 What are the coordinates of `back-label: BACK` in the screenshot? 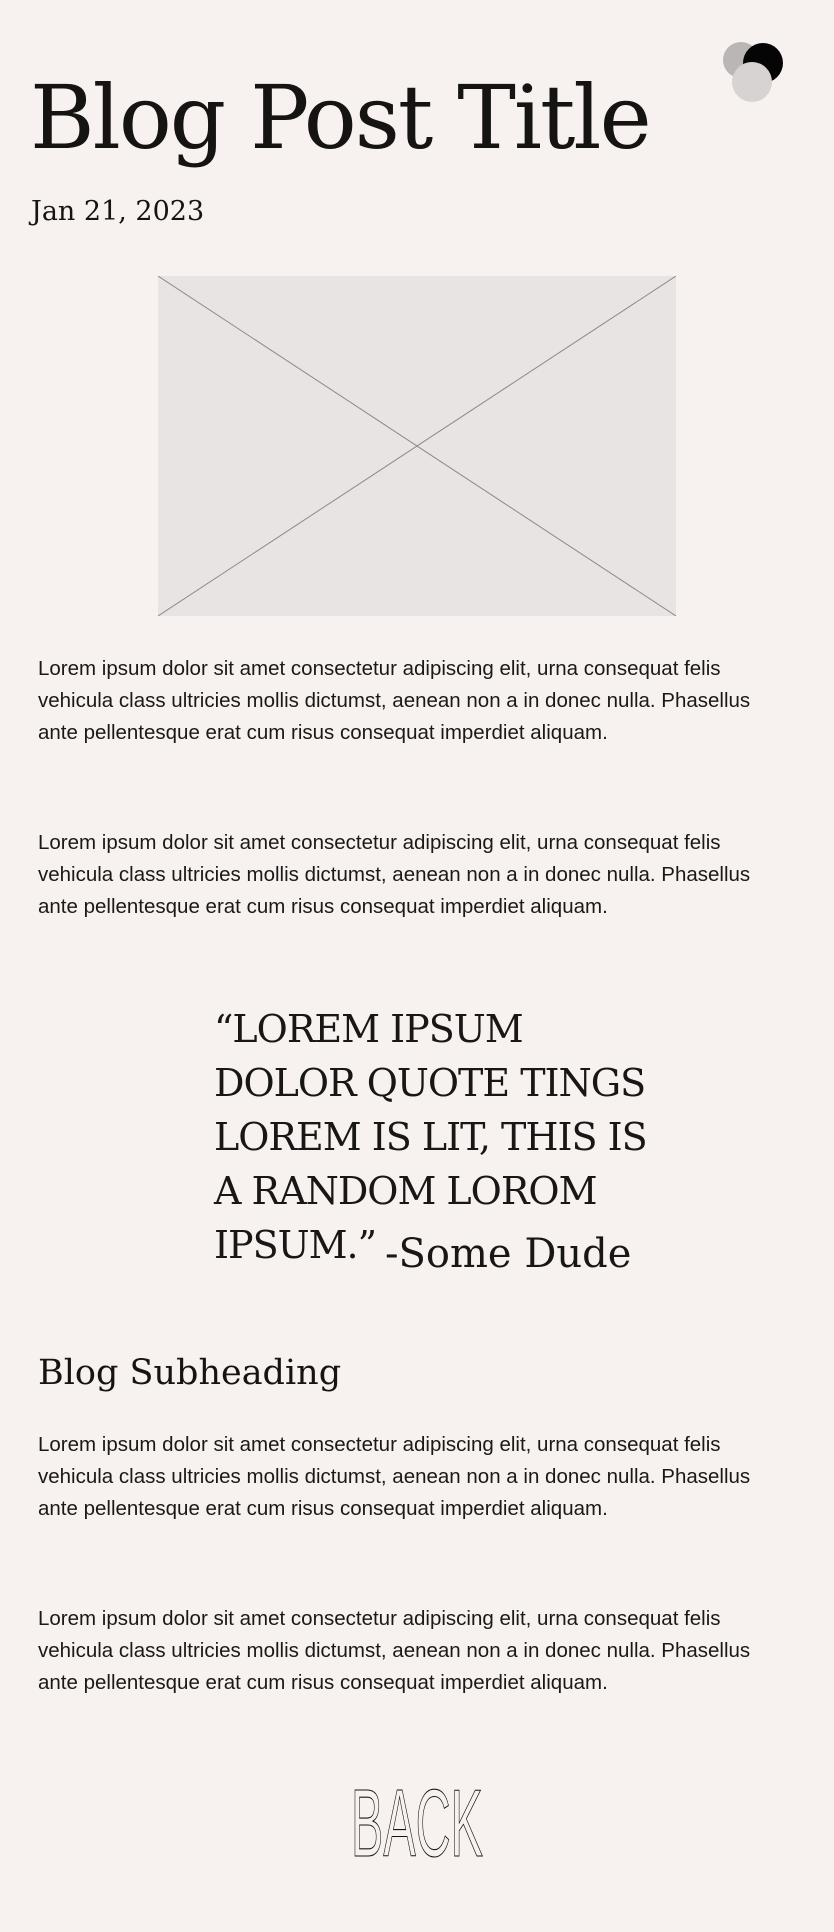 It's located at (417, 1820).